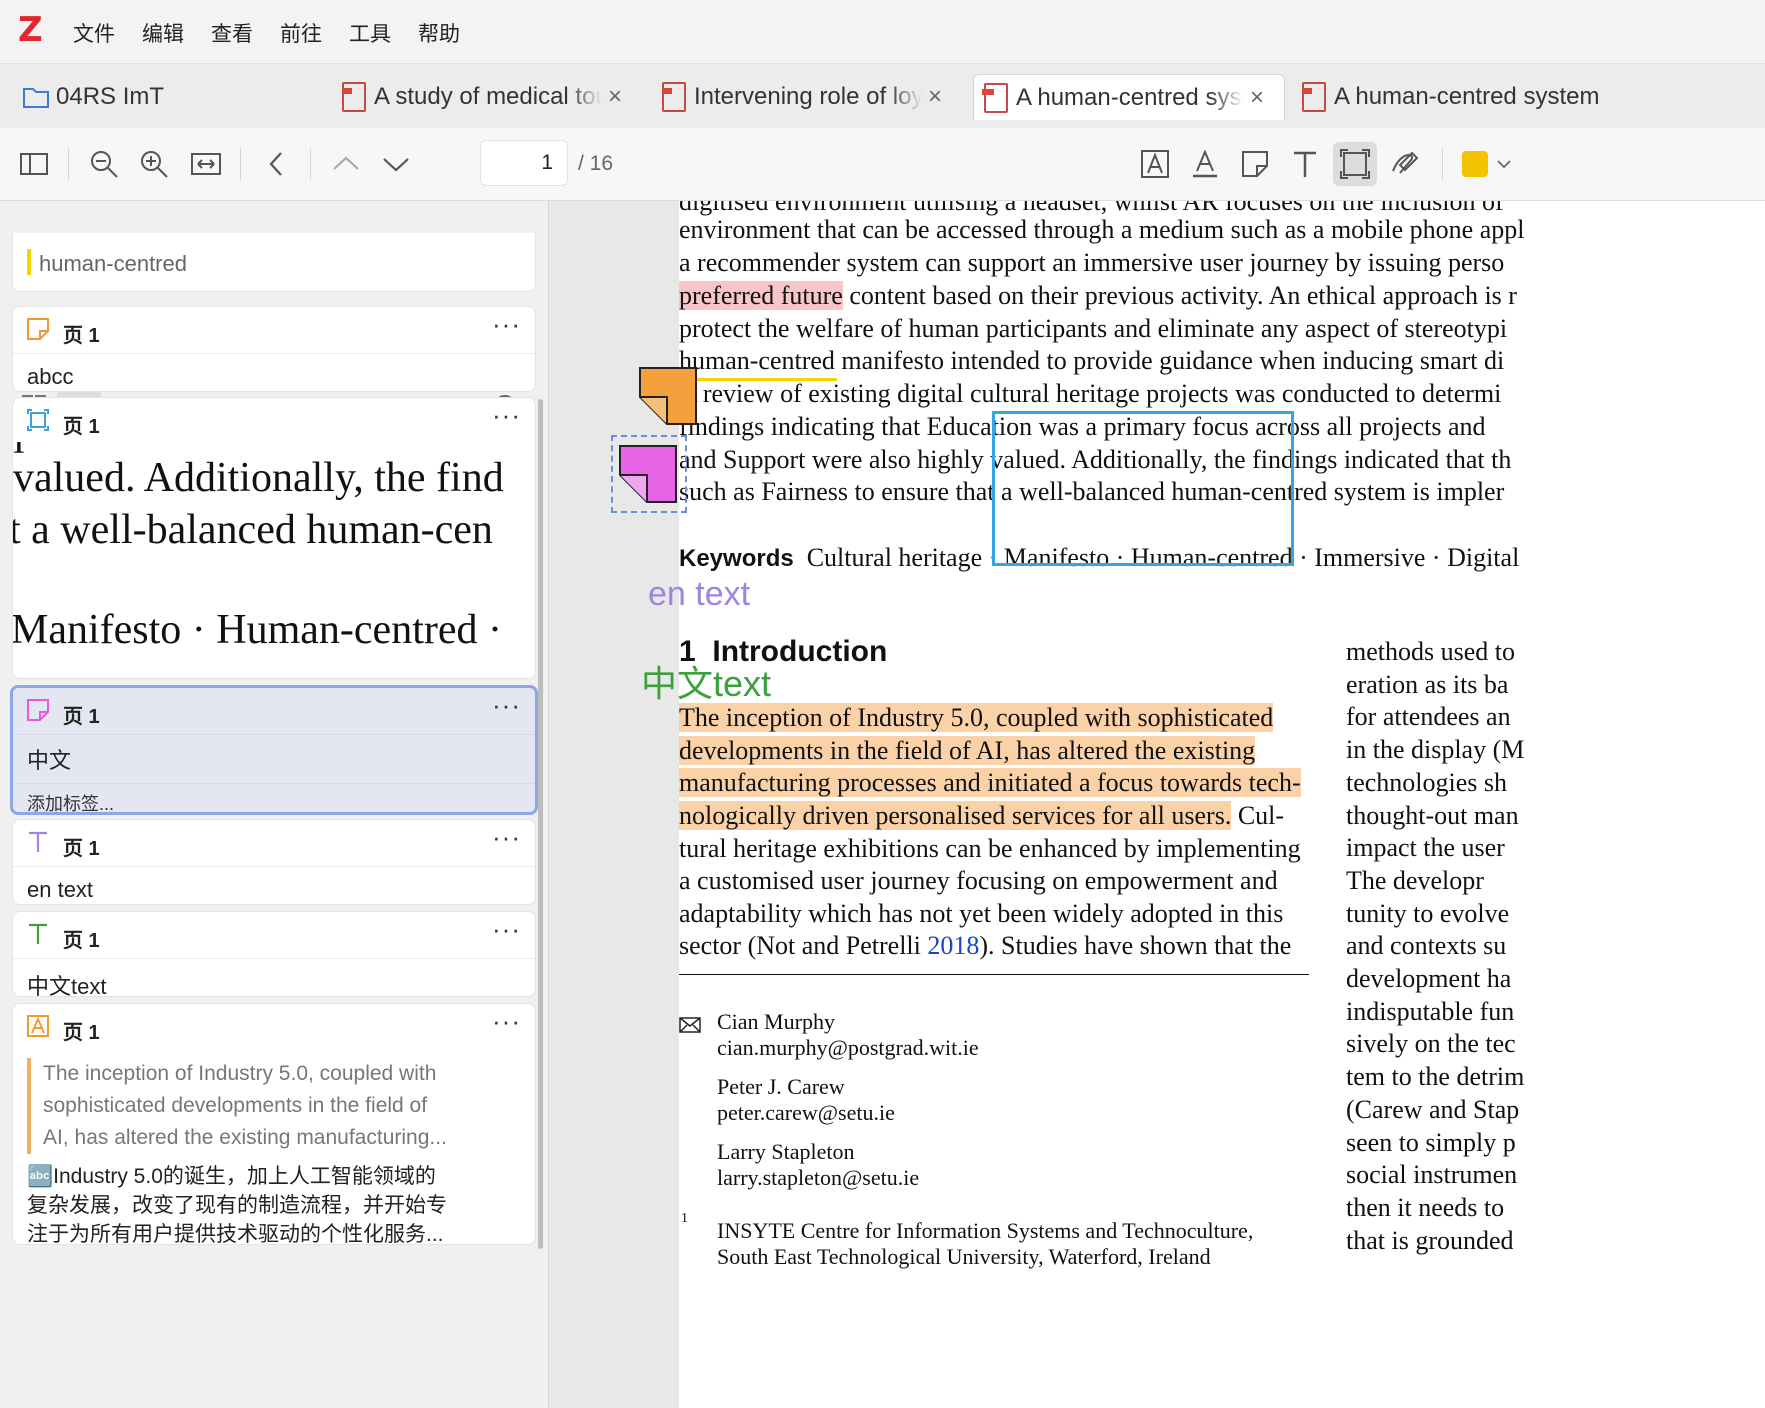 Image resolution: width=1765 pixels, height=1408 pixels. What do you see at coordinates (1492, 164) in the screenshot?
I see `color-picker-button` at bounding box center [1492, 164].